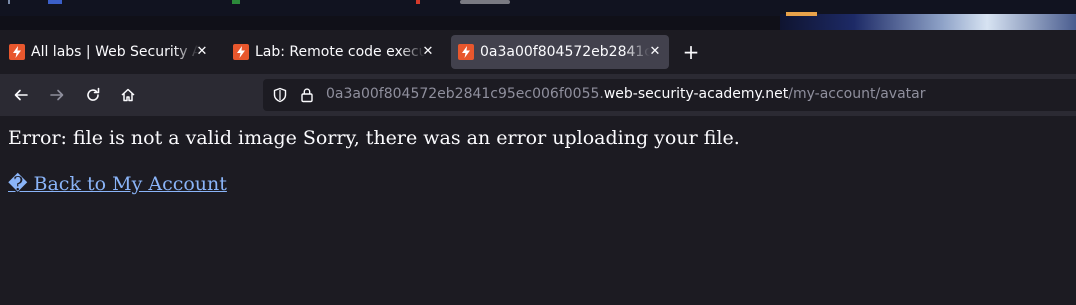 The width and height of the screenshot is (1076, 305). What do you see at coordinates (115, 52) in the screenshot?
I see `tab-title: All labs | Web Security Academy` at bounding box center [115, 52].